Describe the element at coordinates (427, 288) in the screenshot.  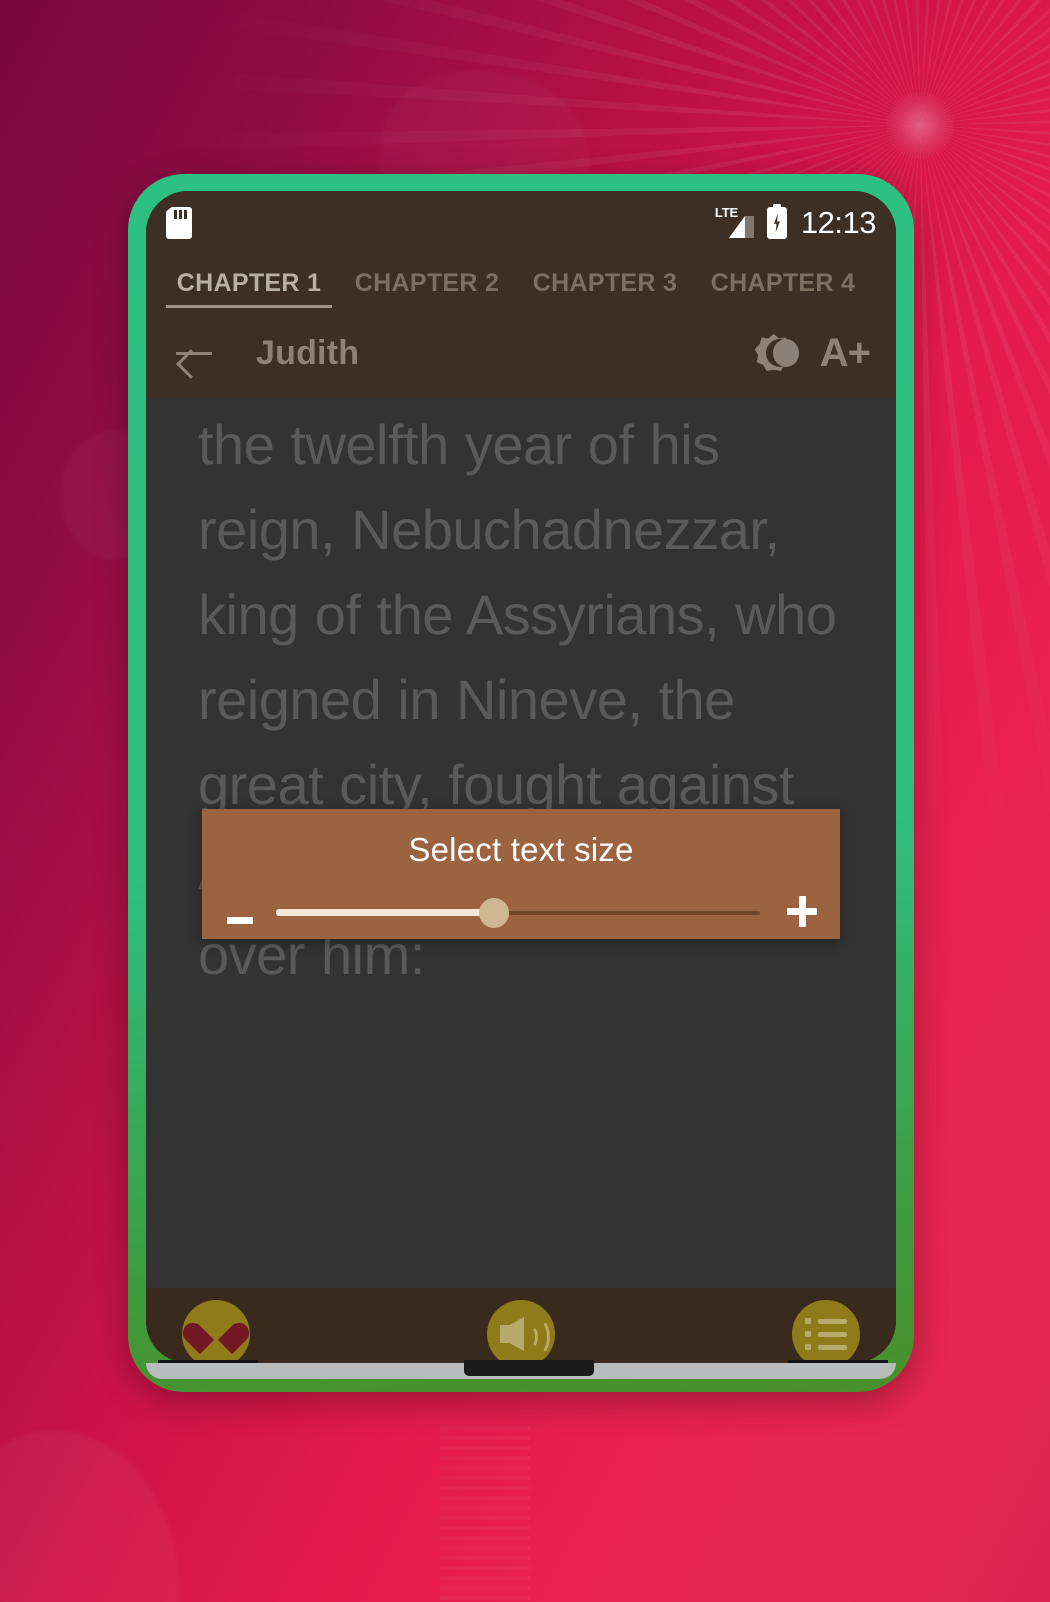
I see `tab-chapter-2: CHAPTER 2` at that location.